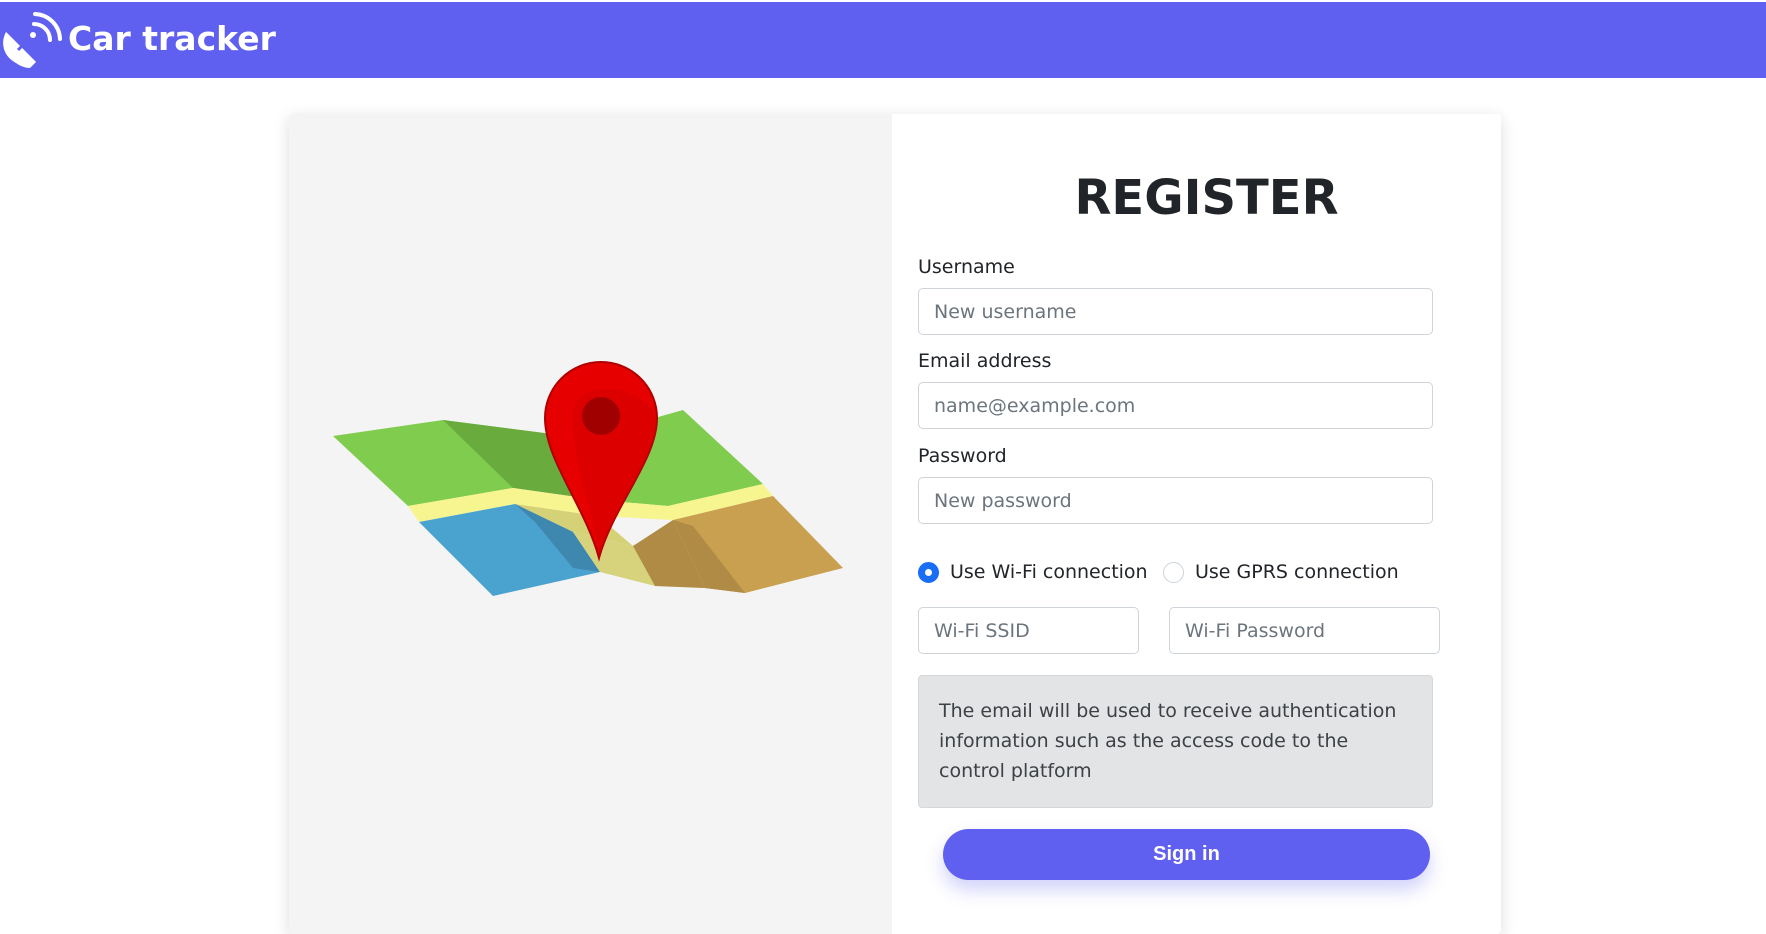 The width and height of the screenshot is (1766, 934). I want to click on form-title: REGISTER, so click(1206, 198).